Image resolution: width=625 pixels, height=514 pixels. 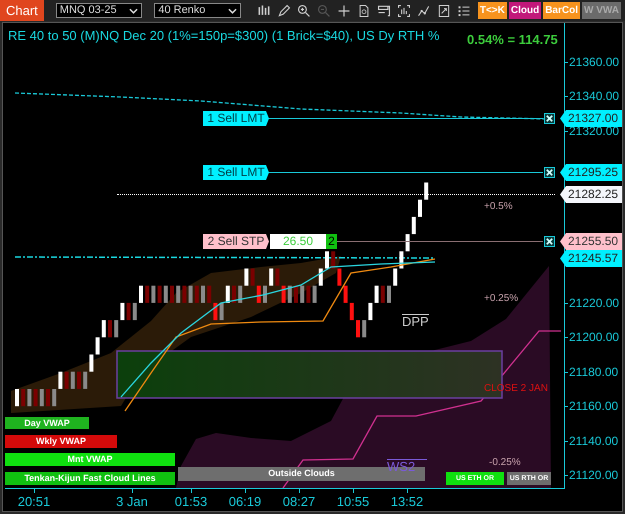 What do you see at coordinates (498, 207) in the screenshot?
I see `chart-annotation: +0.5%` at bounding box center [498, 207].